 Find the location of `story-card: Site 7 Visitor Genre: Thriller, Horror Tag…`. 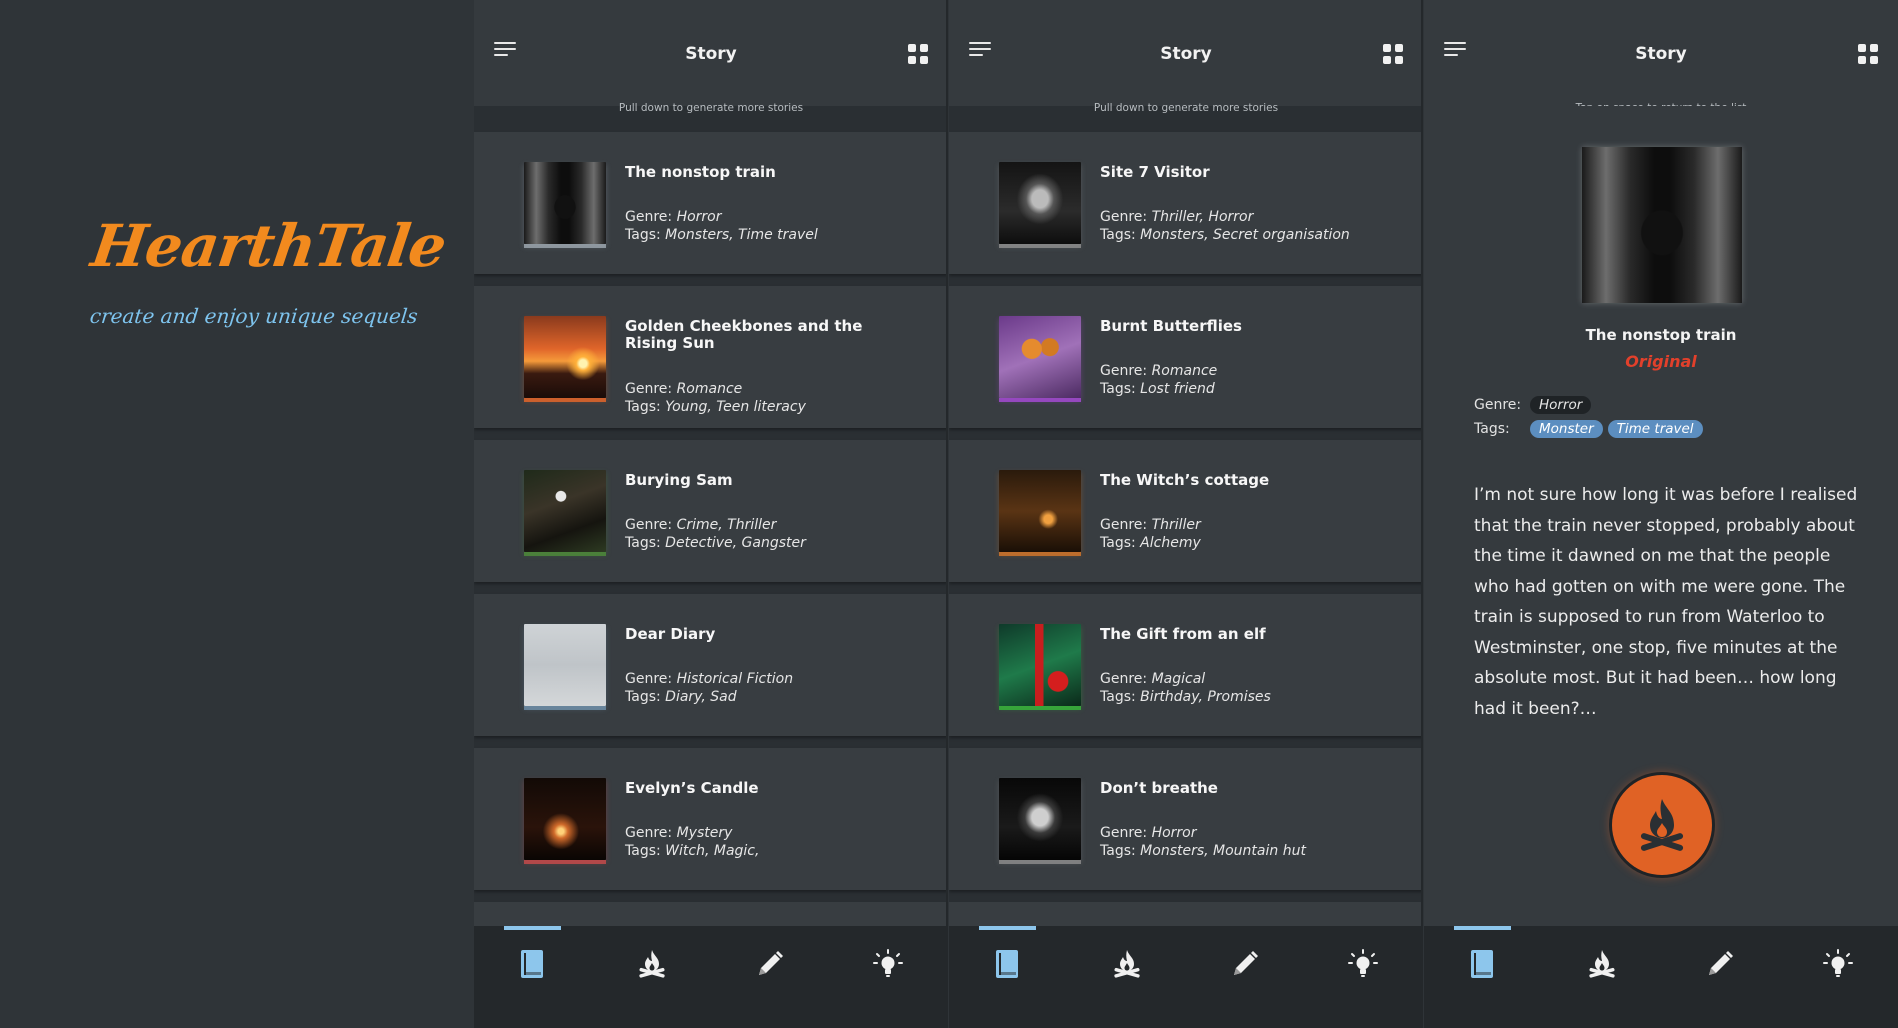

story-card: Site 7 Visitor Genre: Thriller, Horror Tag… is located at coordinates (1186, 203).